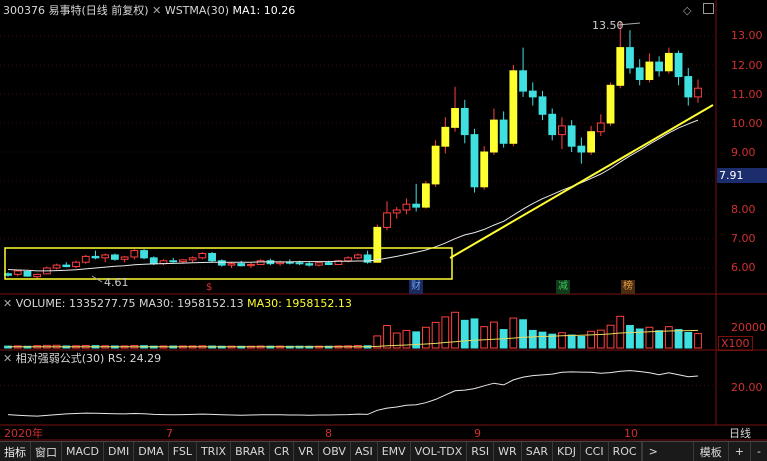 Image resolution: width=767 pixels, height=461 pixels. I want to click on tab-emv: EMV, so click(394, 451).